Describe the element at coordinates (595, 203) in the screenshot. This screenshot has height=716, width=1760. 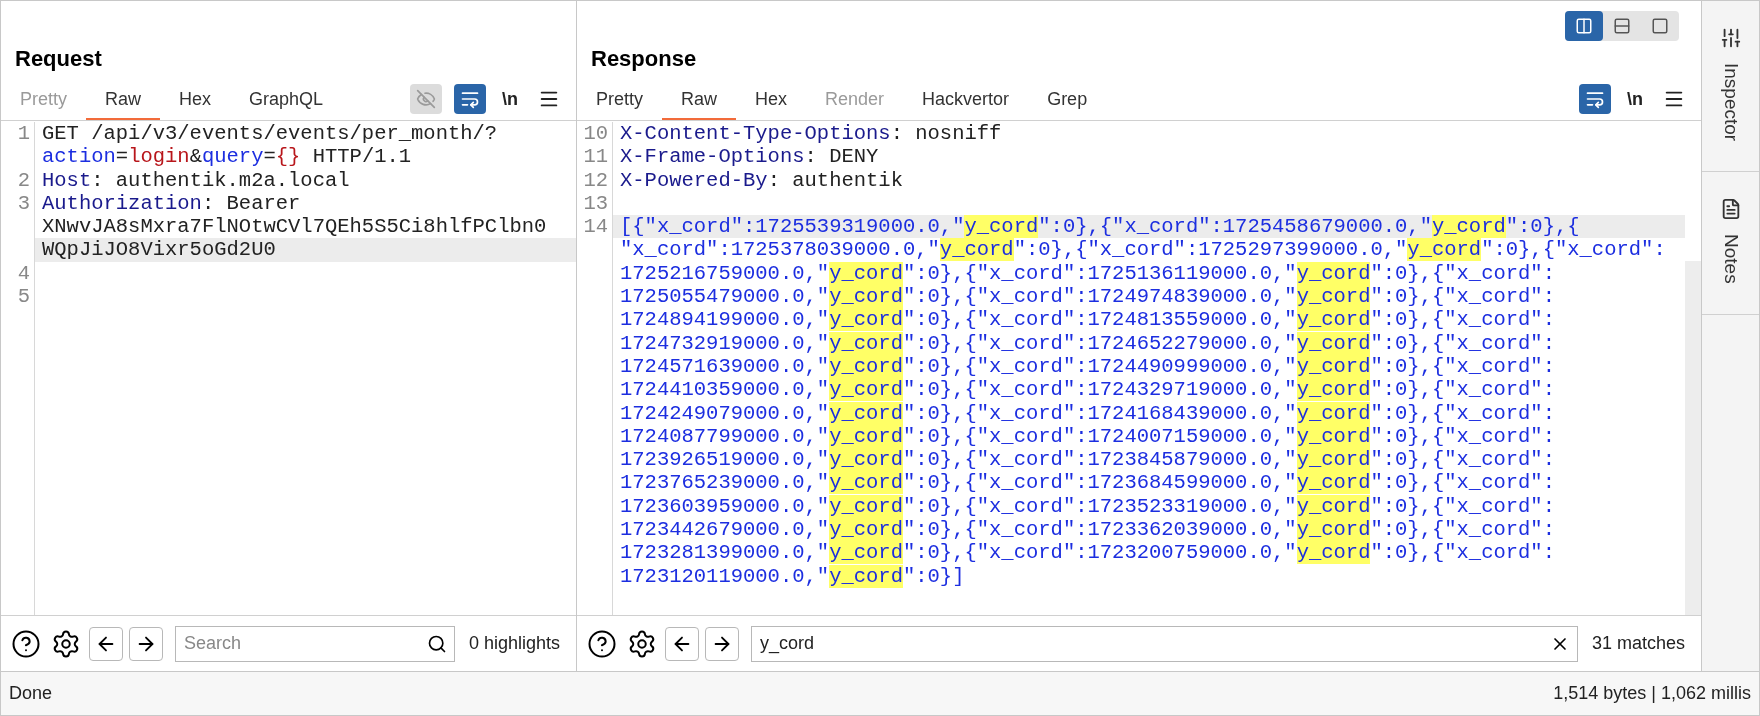
I see `line-number: 13` at that location.